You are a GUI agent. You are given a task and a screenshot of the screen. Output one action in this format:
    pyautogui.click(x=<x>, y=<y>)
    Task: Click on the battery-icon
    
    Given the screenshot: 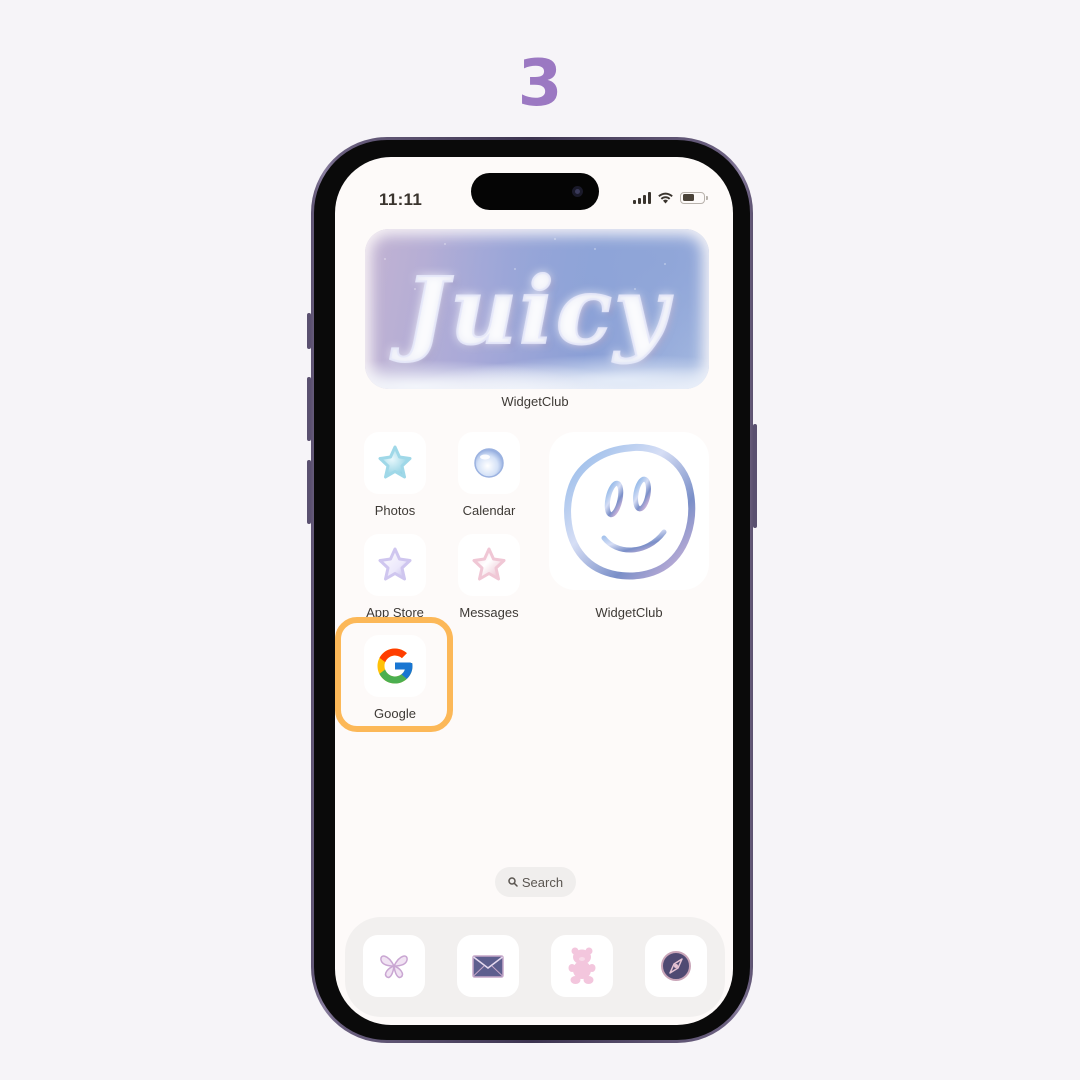 What is the action you would take?
    pyautogui.click(x=694, y=197)
    